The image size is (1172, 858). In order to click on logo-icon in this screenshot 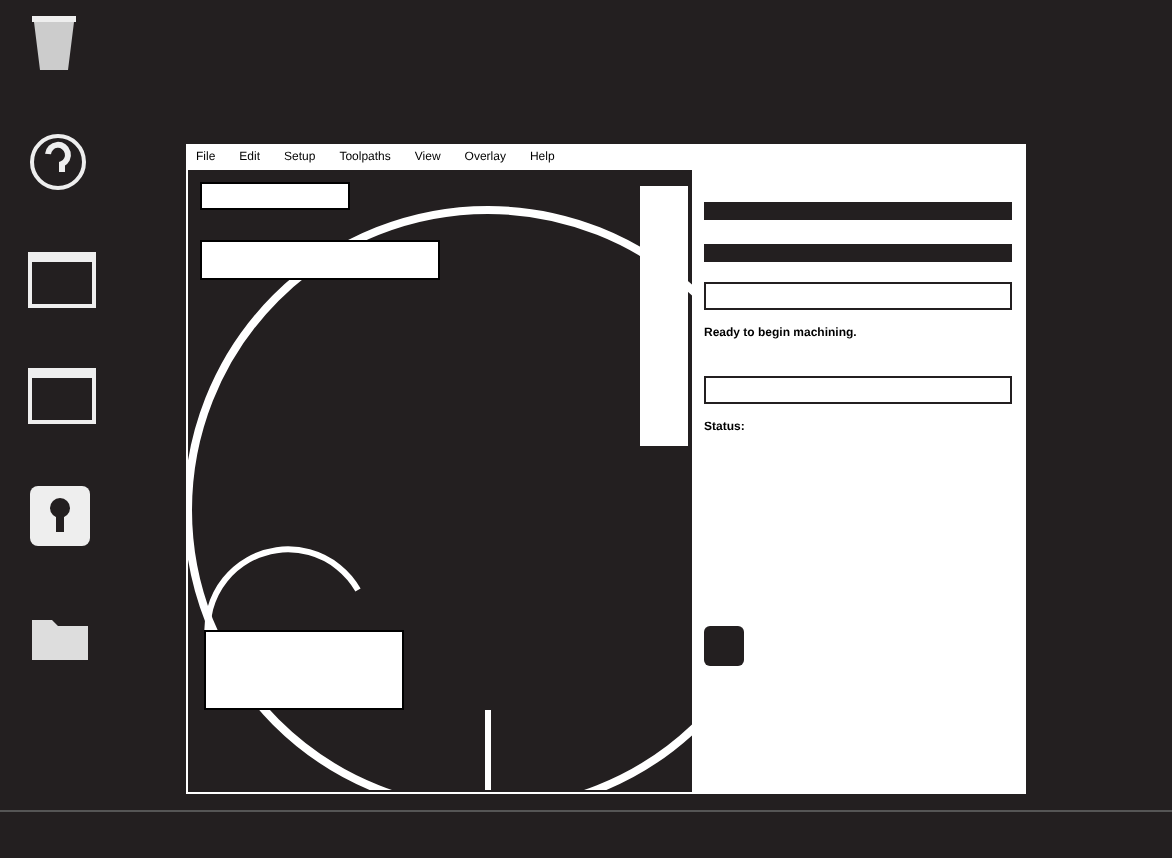, I will do `click(724, 646)`.